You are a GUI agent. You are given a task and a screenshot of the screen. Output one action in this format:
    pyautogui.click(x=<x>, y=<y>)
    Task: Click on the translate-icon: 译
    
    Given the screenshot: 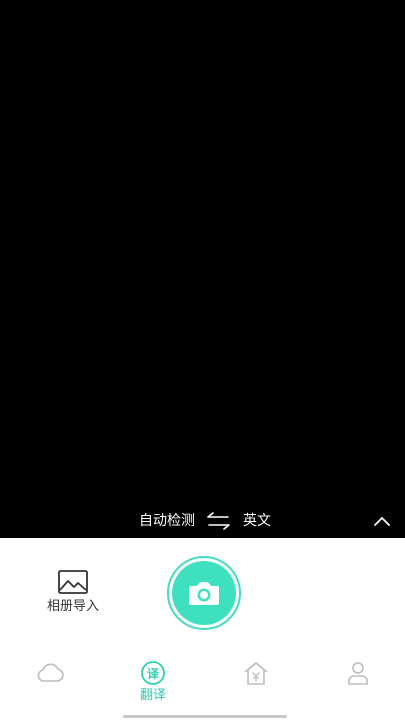 What is the action you would take?
    pyautogui.click(x=153, y=673)
    